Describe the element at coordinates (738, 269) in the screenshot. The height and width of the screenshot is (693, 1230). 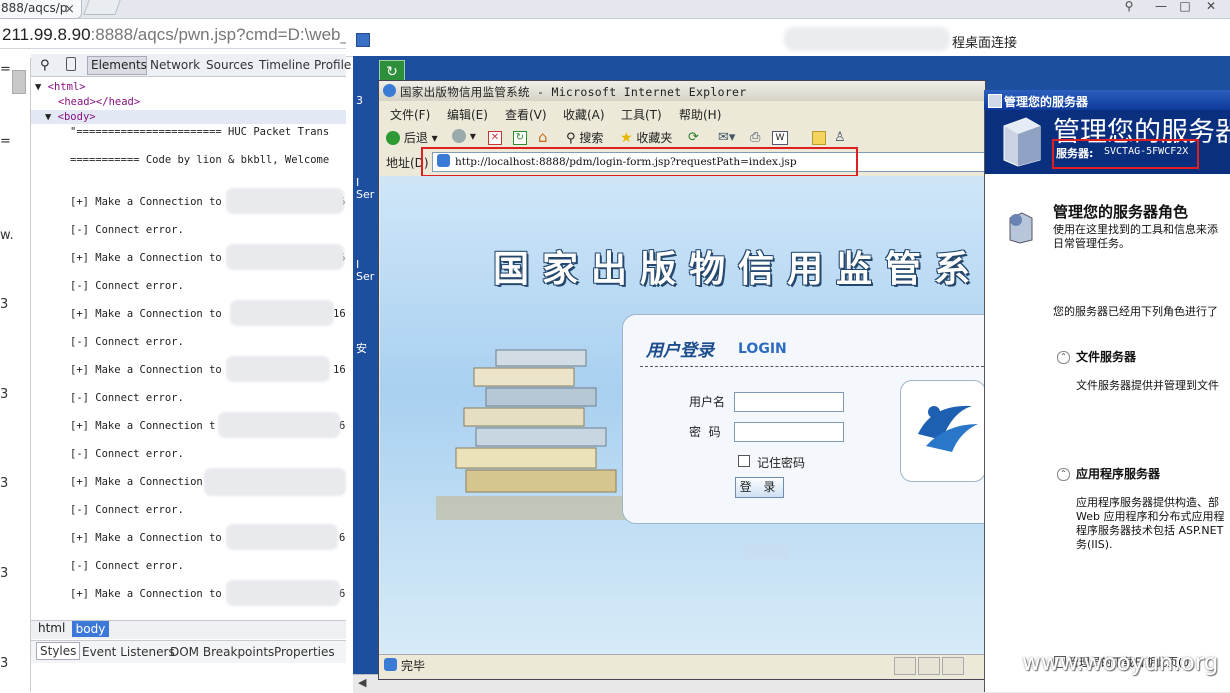
I see `system-banner: 国家出版物信用监管系` at that location.